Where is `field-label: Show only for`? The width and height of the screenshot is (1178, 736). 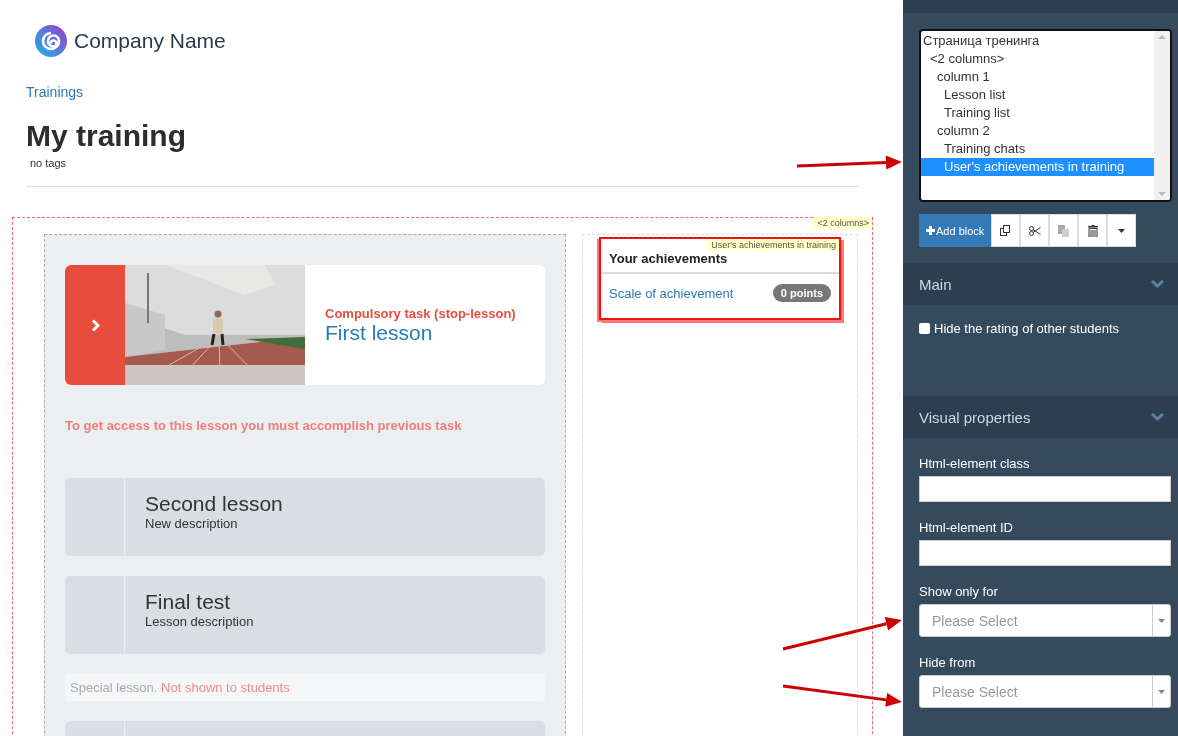 field-label: Show only for is located at coordinates (958, 591).